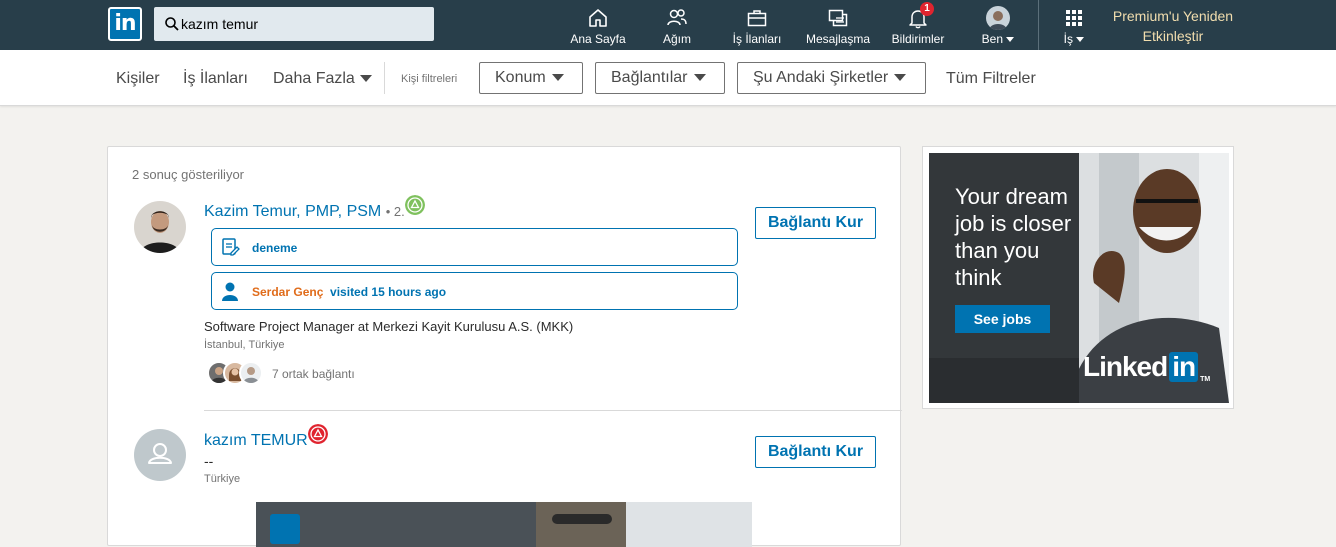 The height and width of the screenshot is (547, 1336). I want to click on filter-divider, so click(384, 78).